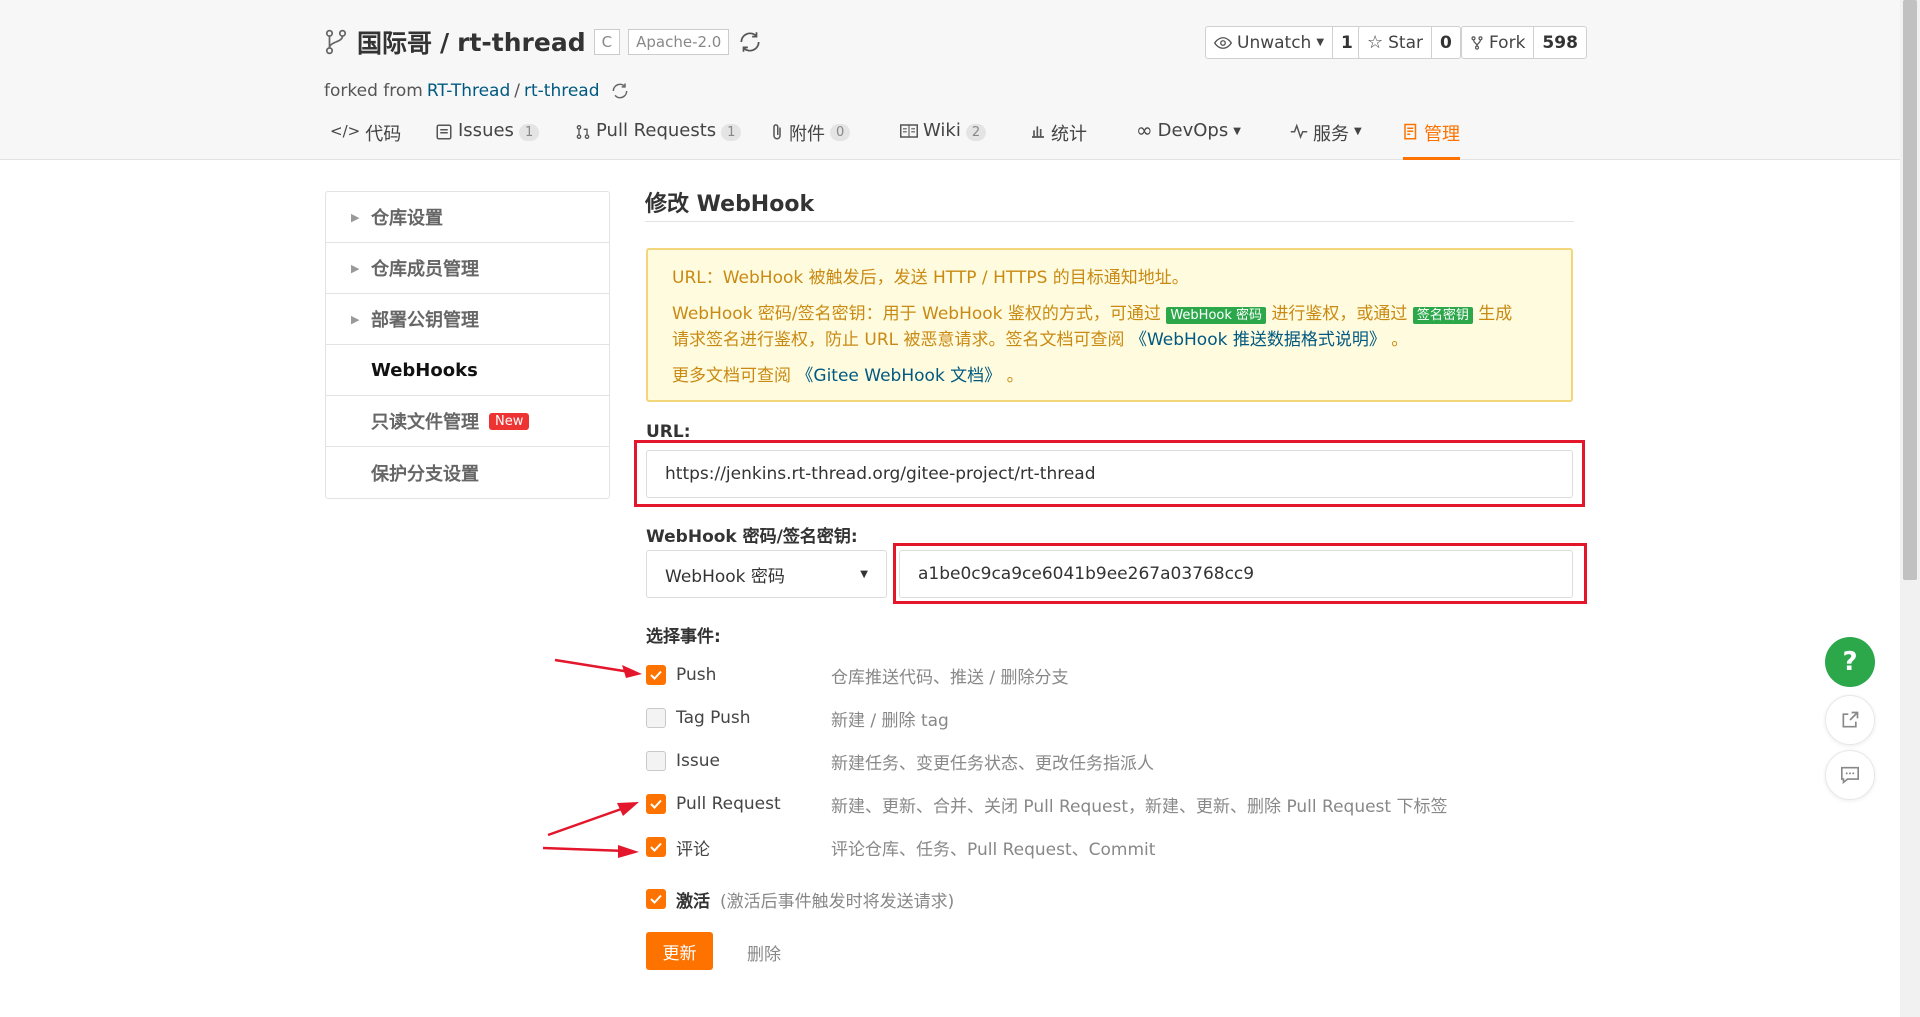 The width and height of the screenshot is (1920, 1017). I want to click on tab-devops: ∞ DevOps ▼, so click(1188, 139).